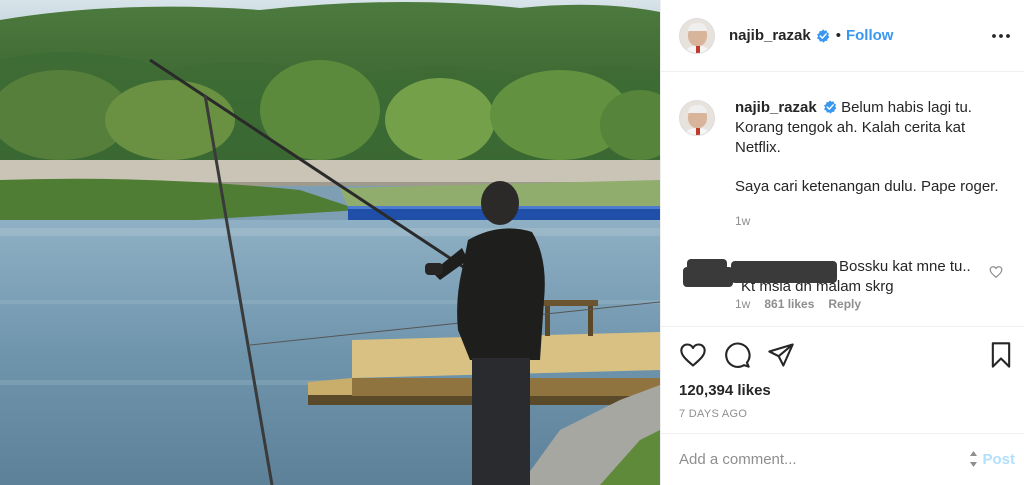  I want to click on caption-avatar, so click(697, 118).